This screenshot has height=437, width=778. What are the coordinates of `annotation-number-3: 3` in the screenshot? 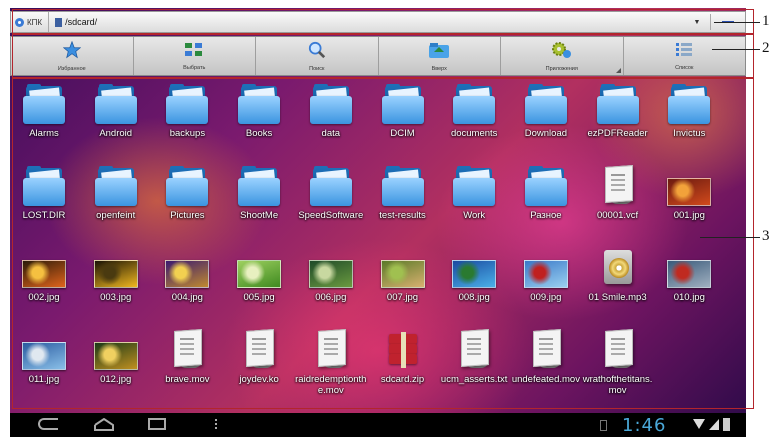 It's located at (766, 236).